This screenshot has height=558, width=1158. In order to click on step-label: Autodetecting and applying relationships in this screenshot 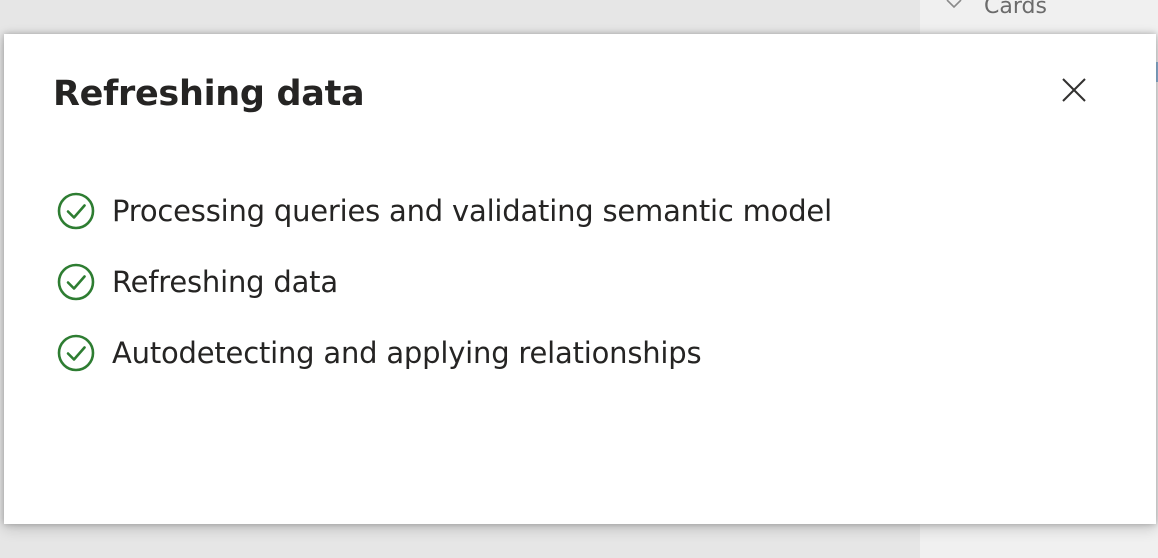, I will do `click(407, 353)`.